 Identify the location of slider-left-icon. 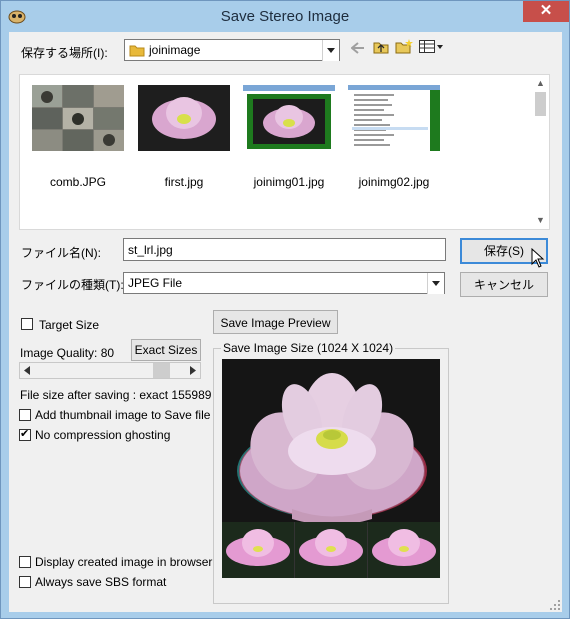
(27, 370).